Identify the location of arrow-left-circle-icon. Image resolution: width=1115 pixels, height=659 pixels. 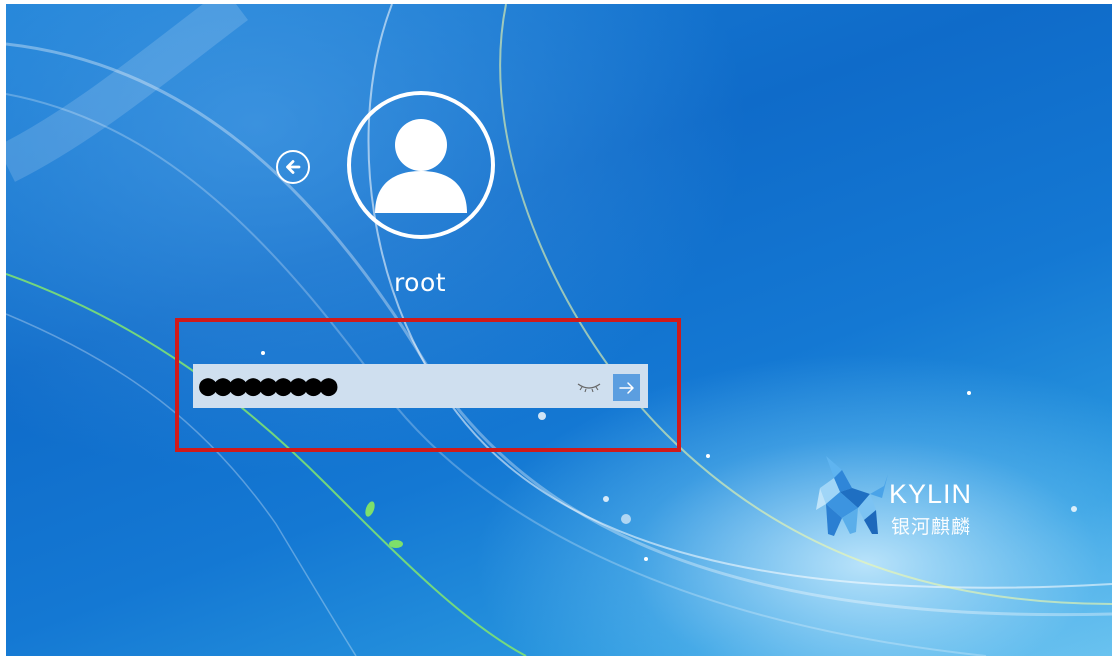
(293, 167).